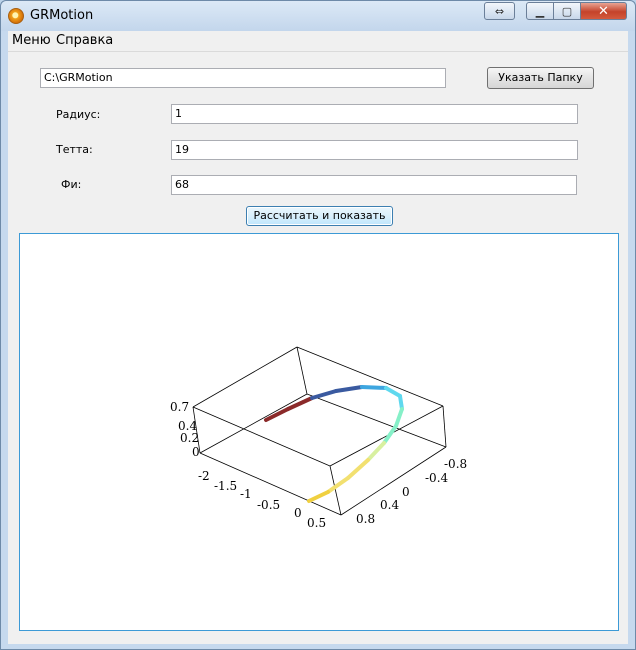 The width and height of the screenshot is (636, 650). Describe the element at coordinates (243, 78) in the screenshot. I see `folder-path-field: C:\GRMotion` at that location.